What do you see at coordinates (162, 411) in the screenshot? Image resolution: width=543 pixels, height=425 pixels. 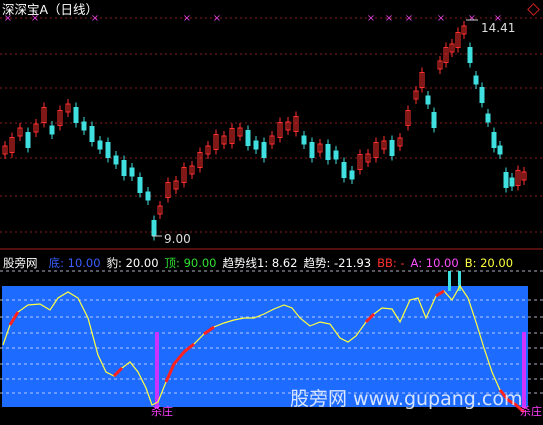 I see `signal-label-left: 杀庄` at bounding box center [162, 411].